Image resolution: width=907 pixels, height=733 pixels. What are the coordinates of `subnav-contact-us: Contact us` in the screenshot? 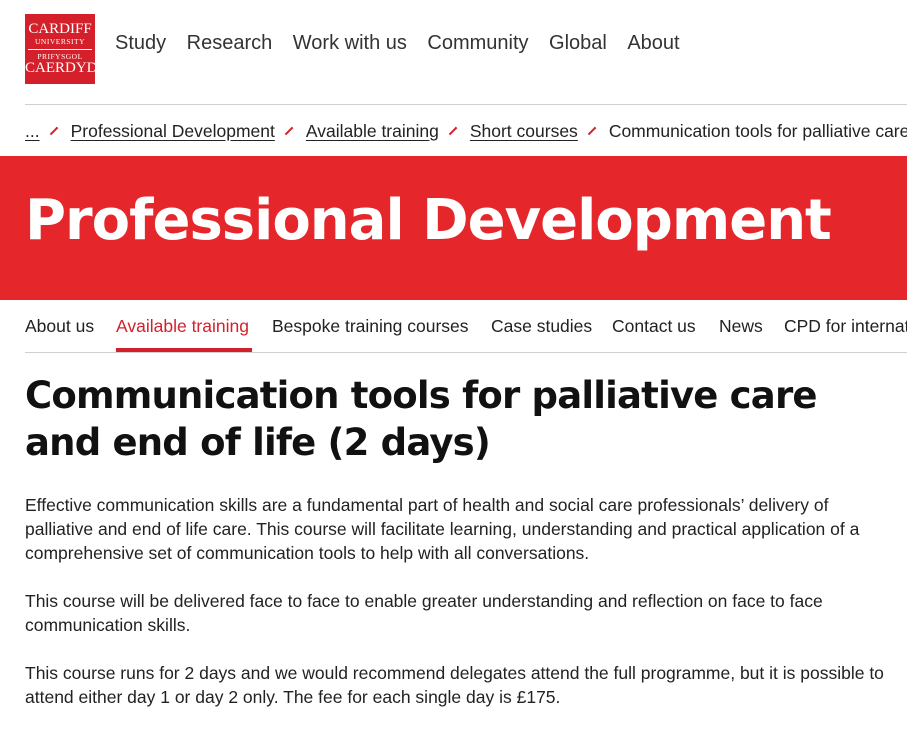 It's located at (654, 326).